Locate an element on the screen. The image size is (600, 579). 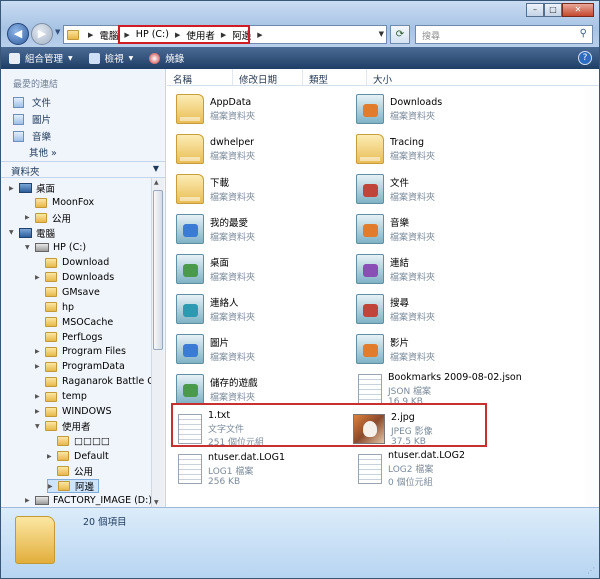
file-item: 文件 檔案資料夾 is located at coordinates (394, 189).